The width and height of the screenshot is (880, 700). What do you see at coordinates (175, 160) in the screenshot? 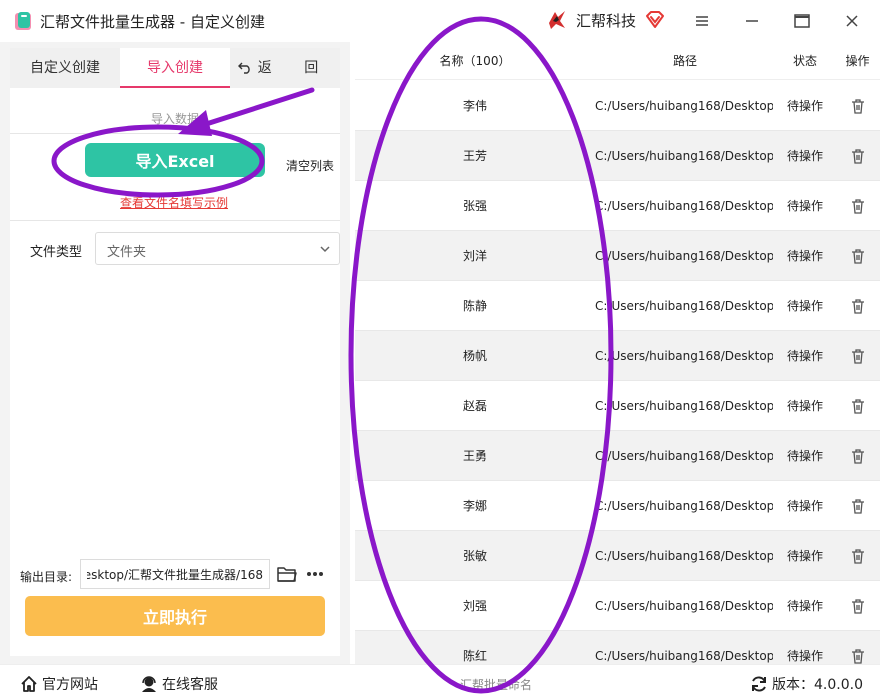
I see `import-excel-button: 导入Excel` at bounding box center [175, 160].